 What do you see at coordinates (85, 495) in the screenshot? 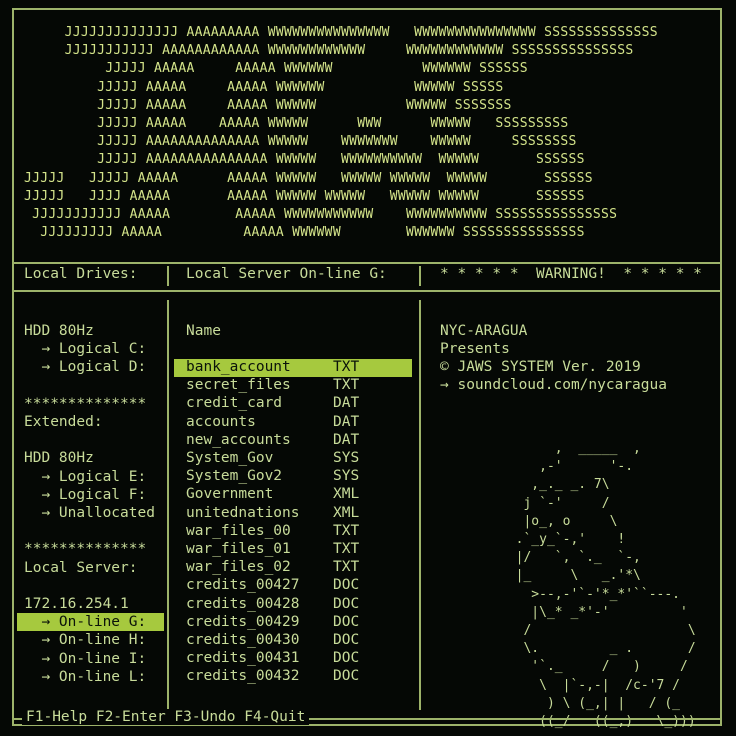
I see `drive-item: → Logical F:` at bounding box center [85, 495].